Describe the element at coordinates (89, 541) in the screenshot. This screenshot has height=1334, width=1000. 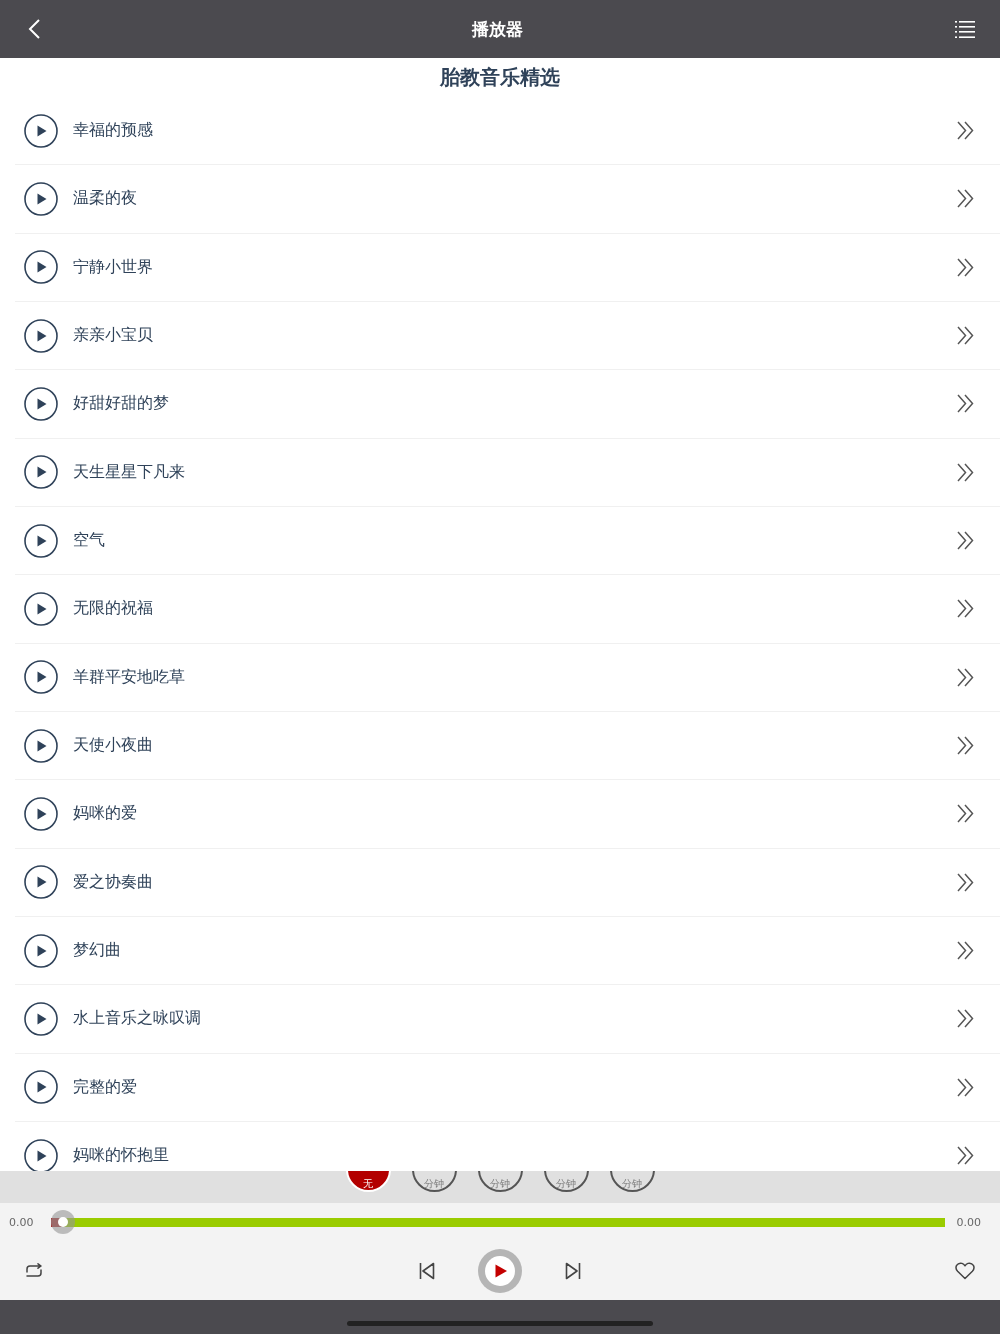
I see `track-title: 空气` at that location.